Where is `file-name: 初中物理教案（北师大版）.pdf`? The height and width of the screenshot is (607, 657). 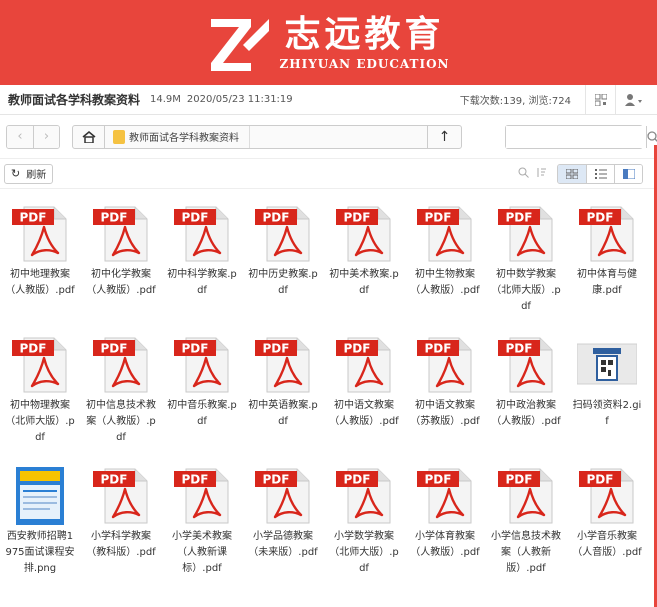
file-name: 初中物理教案（北师大版）.pdf is located at coordinates (40, 421).